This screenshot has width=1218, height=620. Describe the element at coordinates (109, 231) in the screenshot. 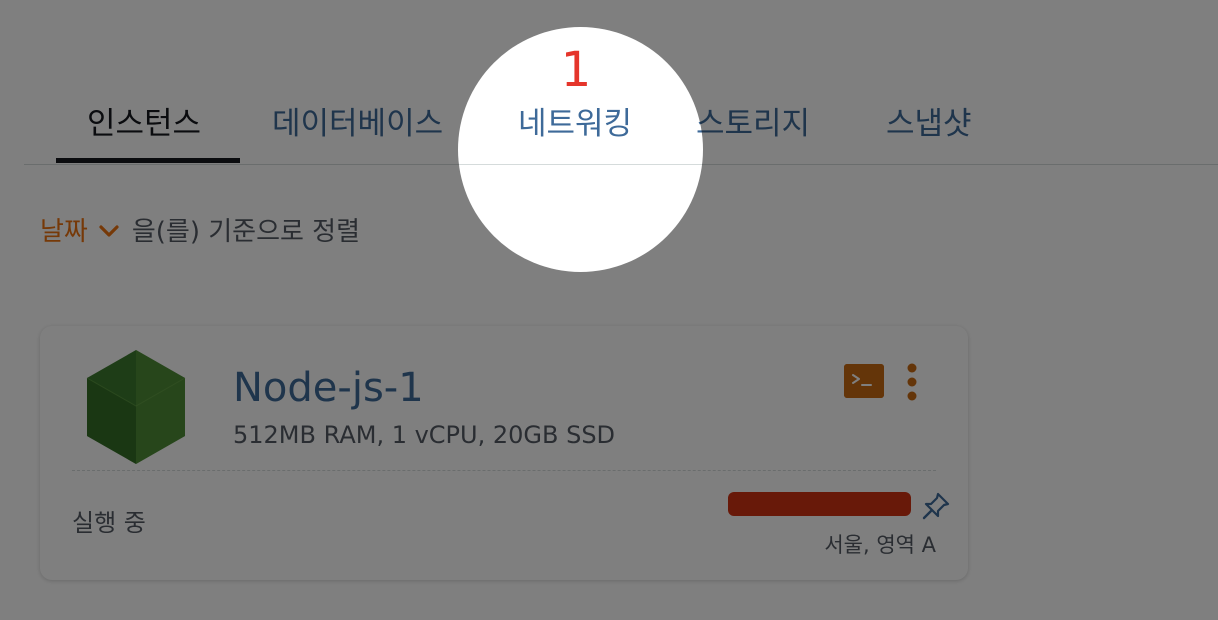

I see `chevron-down-icon` at that location.